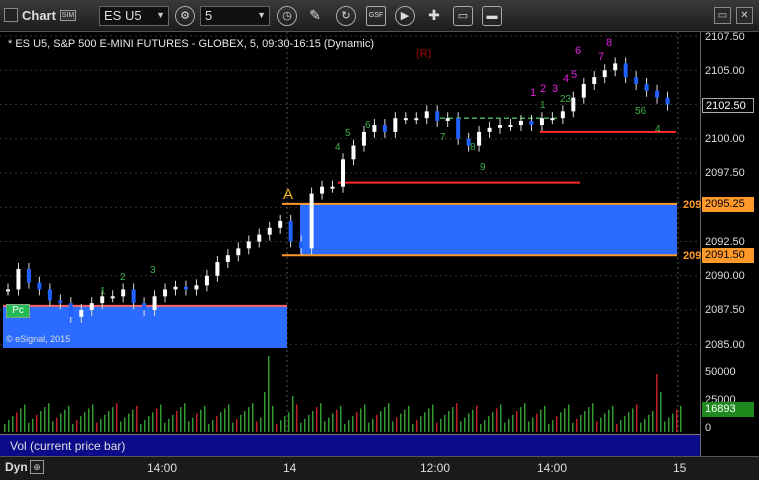  What do you see at coordinates (473, 147) in the screenshot?
I see `sequence-number: 8` at bounding box center [473, 147].